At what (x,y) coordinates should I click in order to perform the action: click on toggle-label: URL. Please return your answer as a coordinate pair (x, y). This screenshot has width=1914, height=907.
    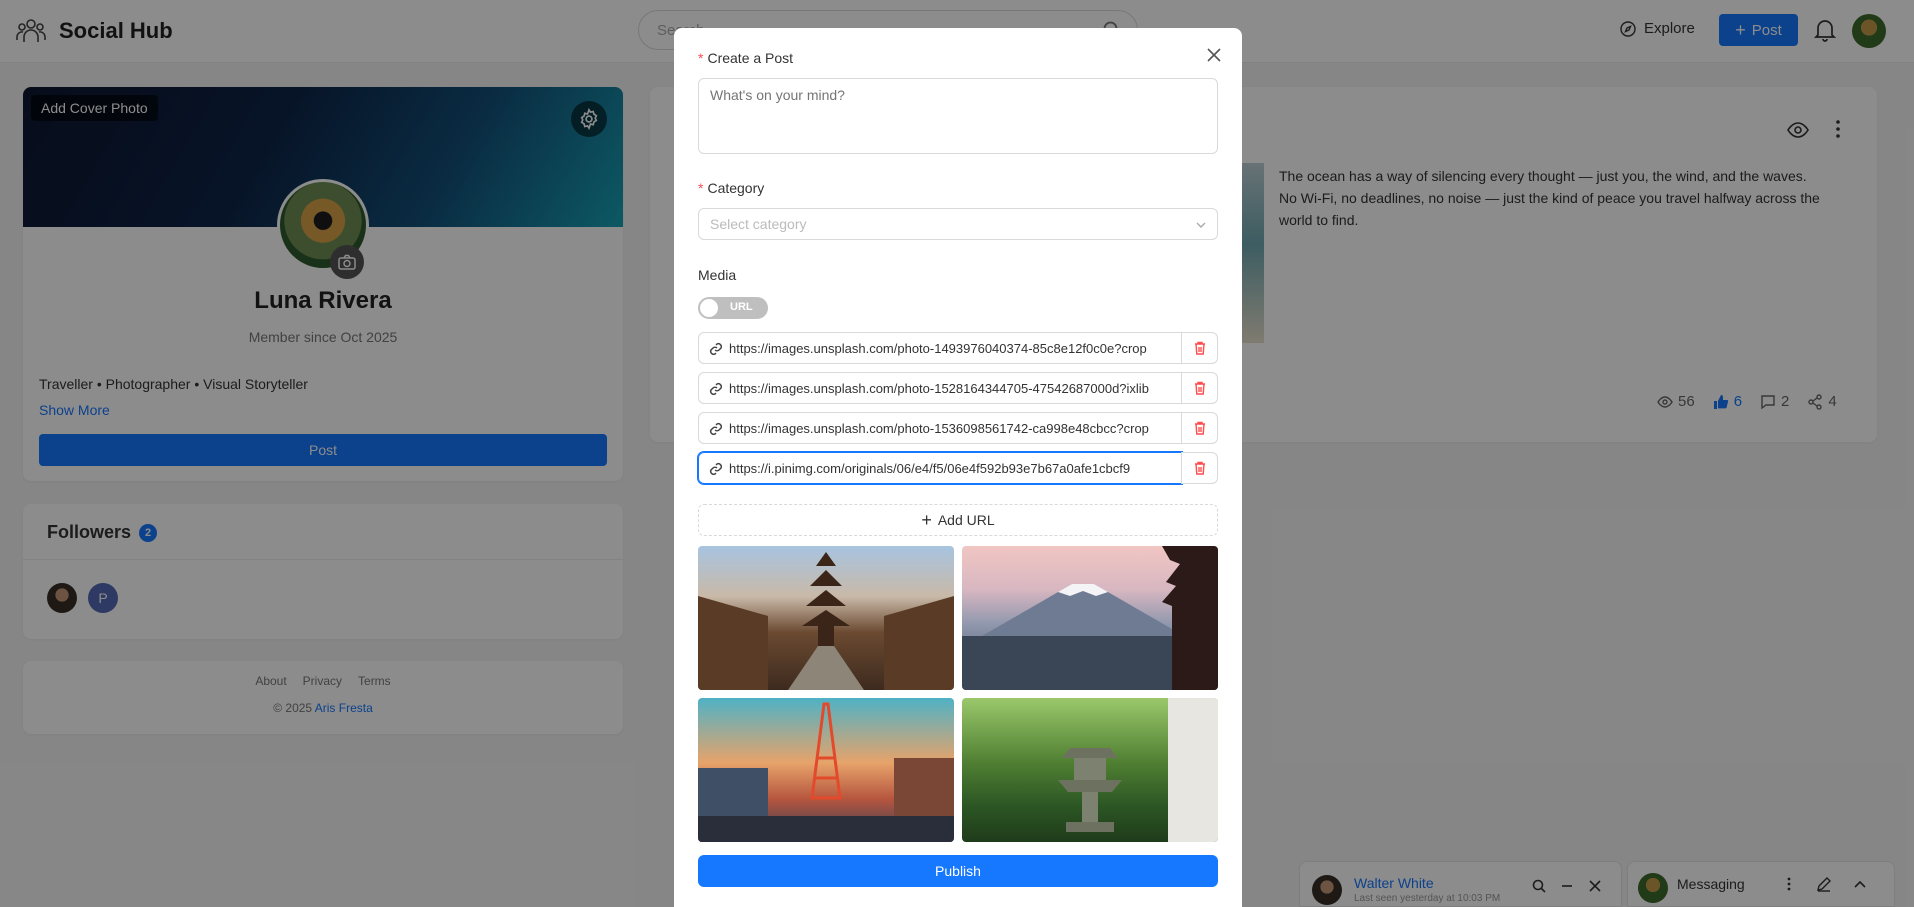
    Looking at the image, I should click on (741, 307).